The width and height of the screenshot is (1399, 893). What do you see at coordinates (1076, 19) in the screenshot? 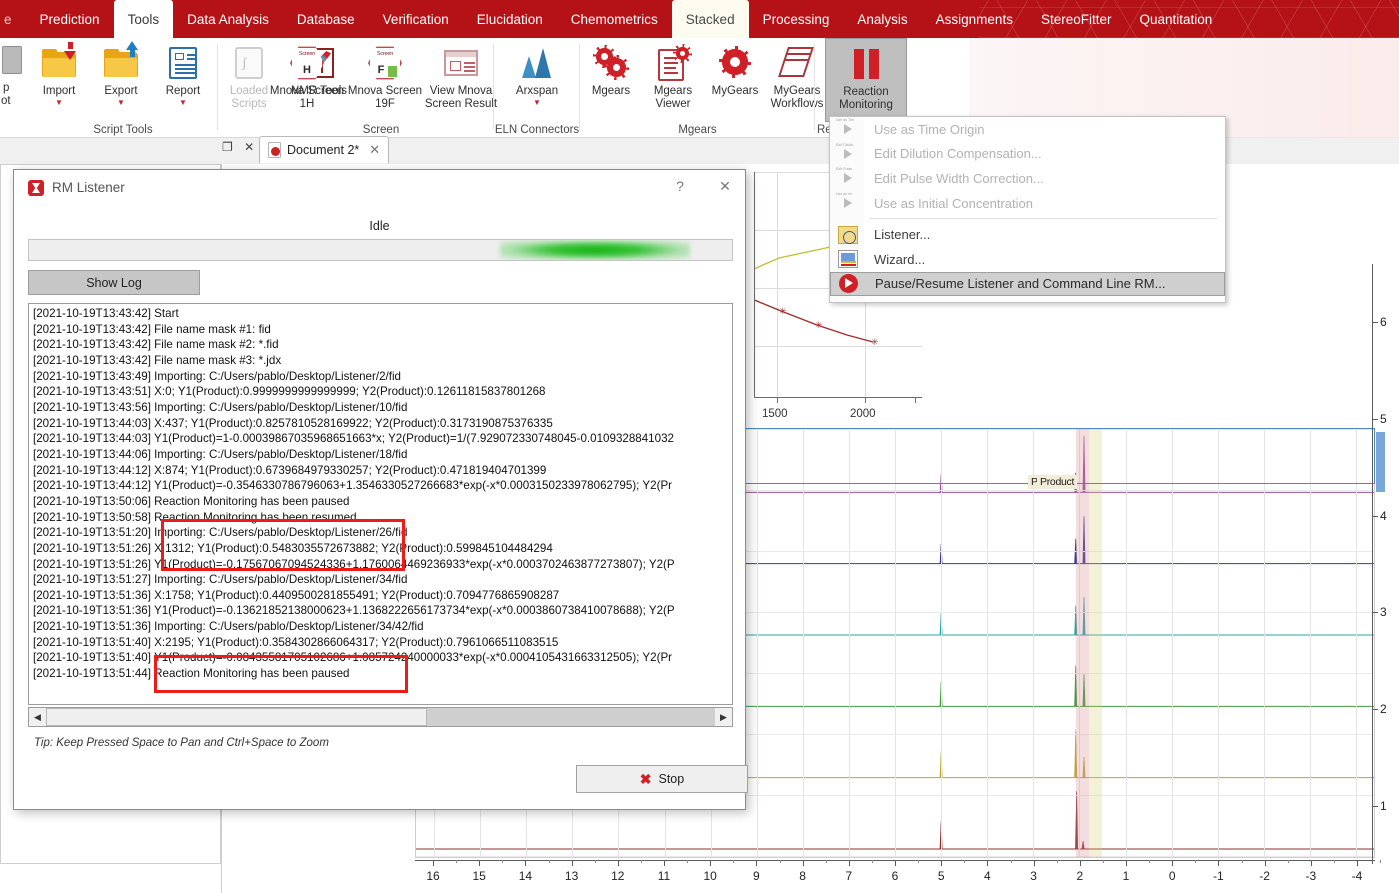
I see `ribbon-tab-stereofitter: StereoFitter` at bounding box center [1076, 19].